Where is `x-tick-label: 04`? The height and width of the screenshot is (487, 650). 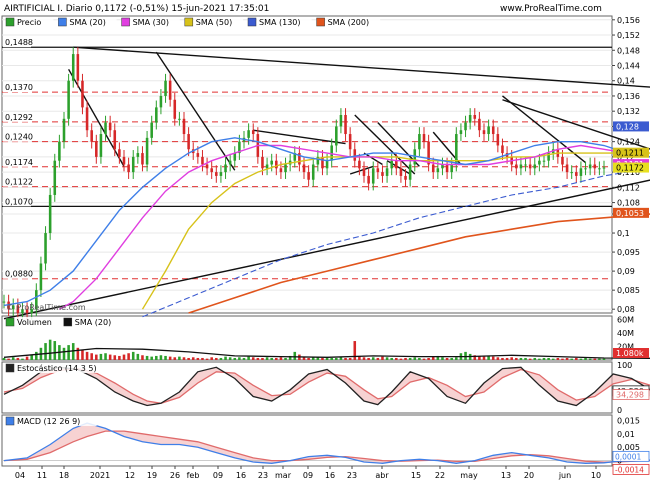
x-tick-label: 04 is located at coordinates (20, 475).